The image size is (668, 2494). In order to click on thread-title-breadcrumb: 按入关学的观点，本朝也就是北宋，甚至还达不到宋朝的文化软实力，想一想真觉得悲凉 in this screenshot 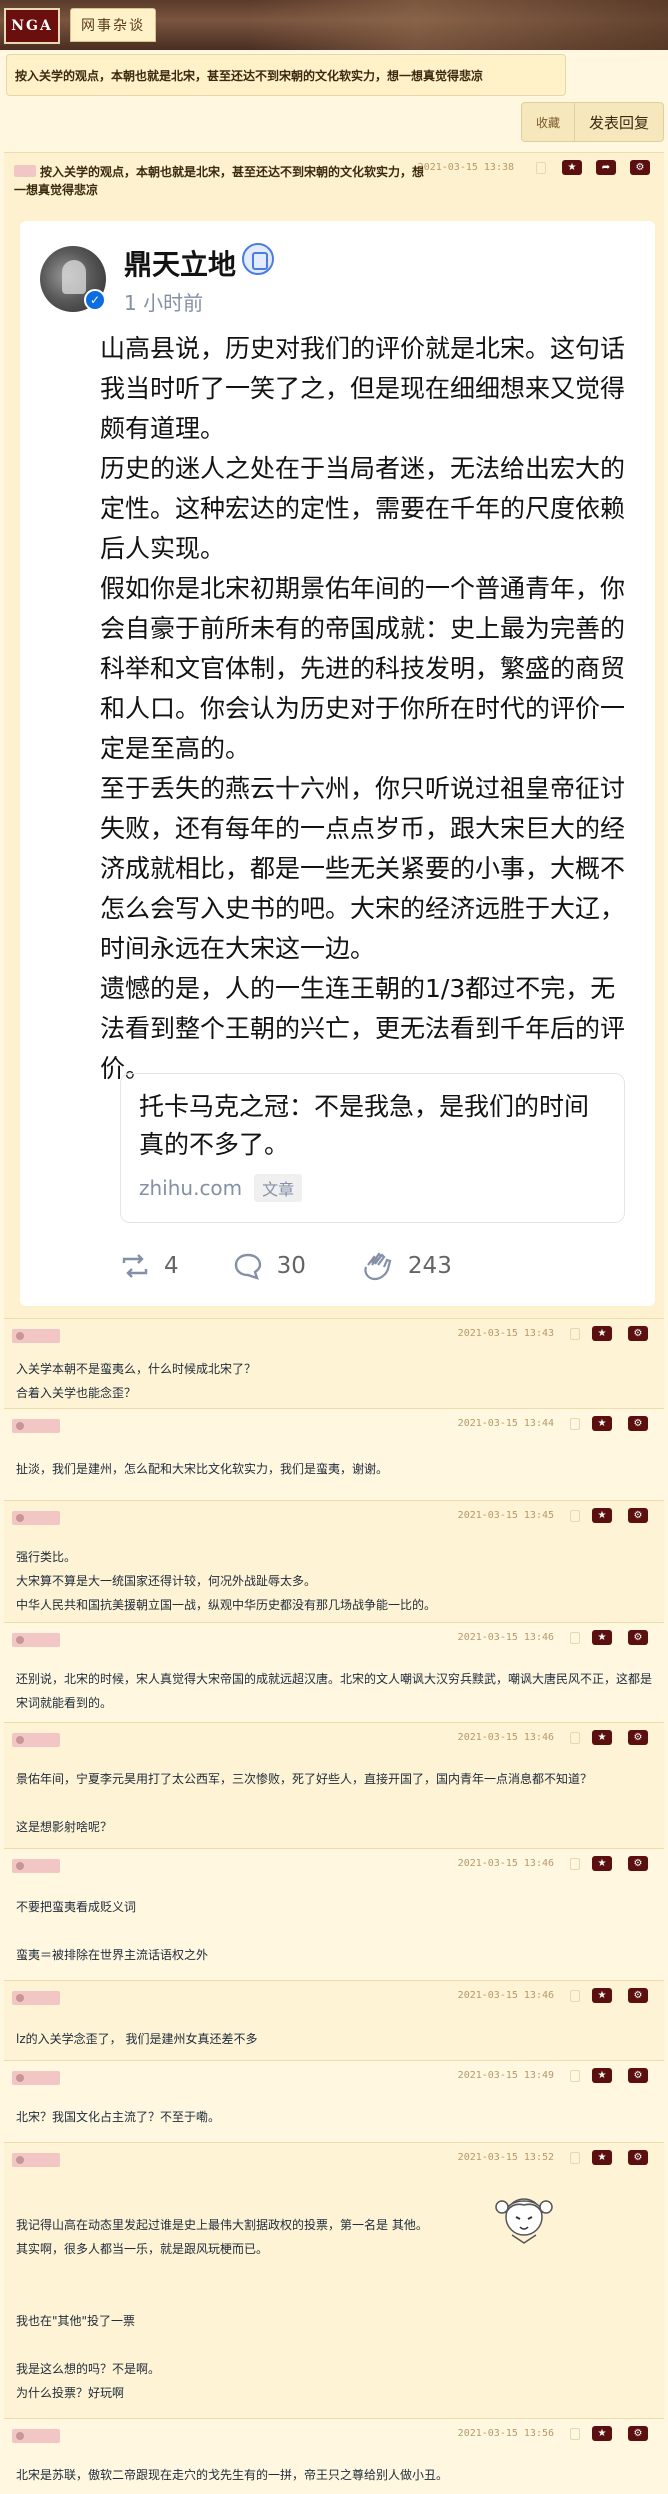, I will do `click(286, 75)`.